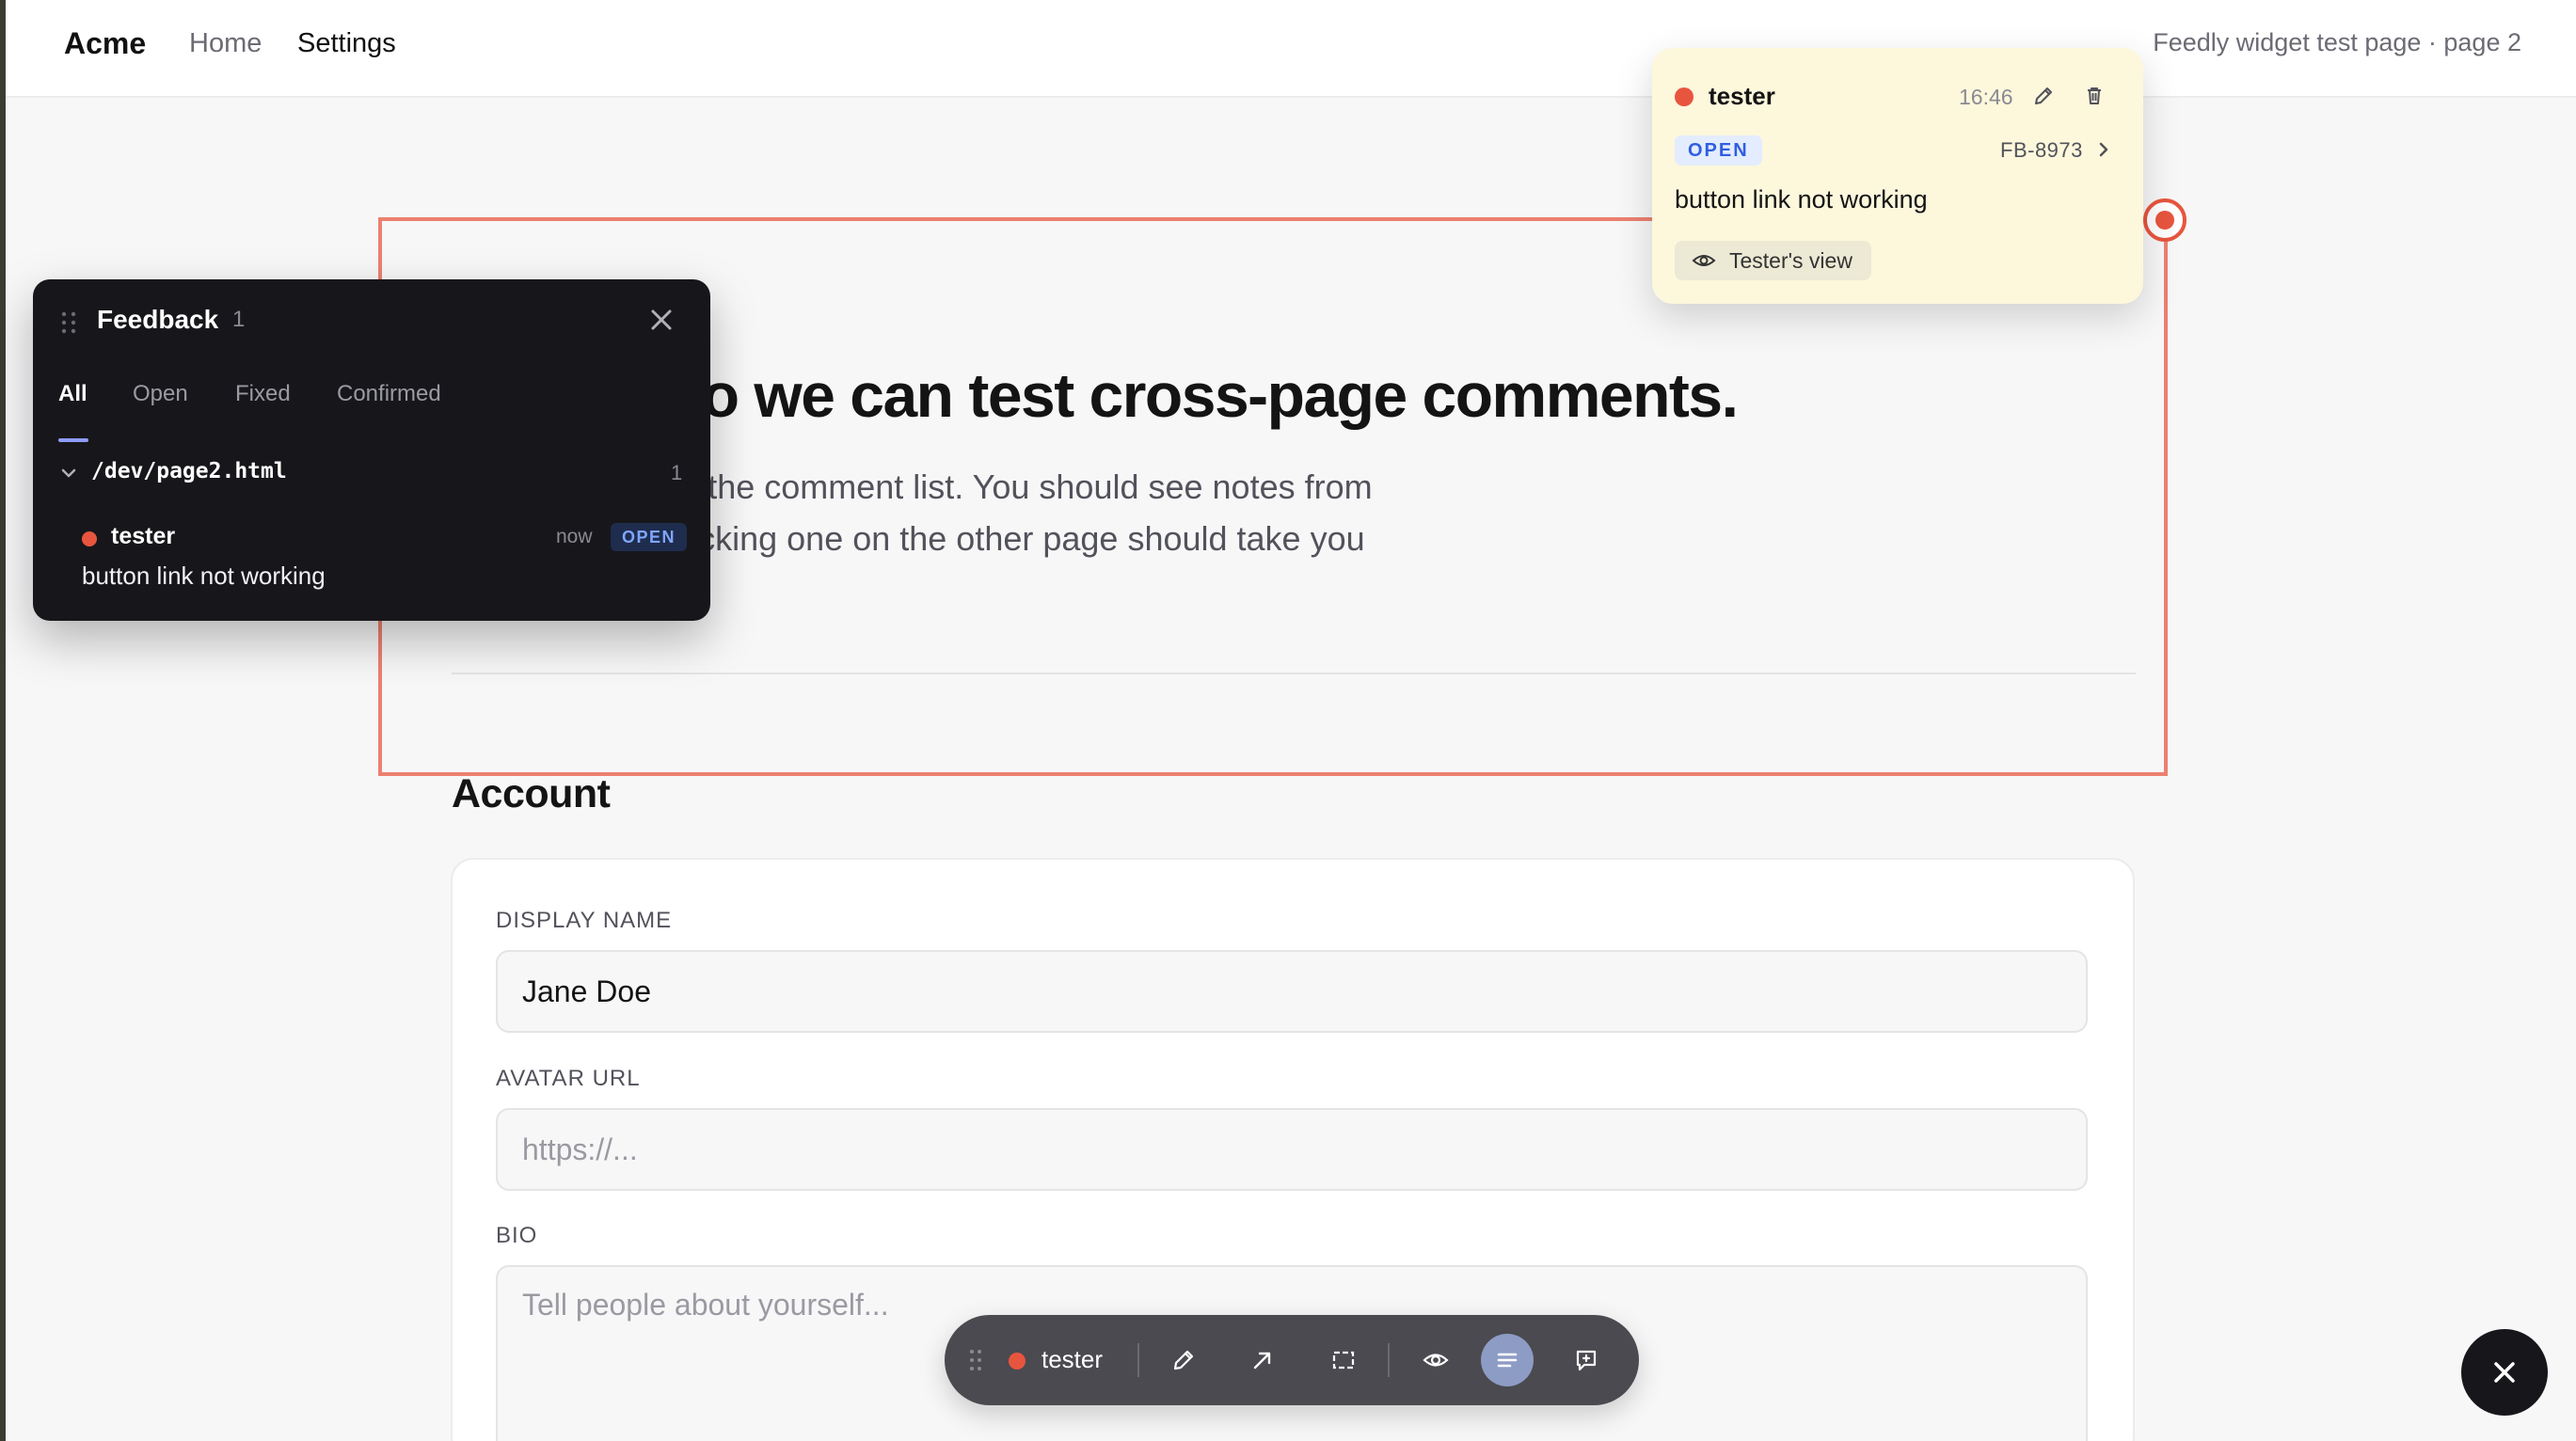  Describe the element at coordinates (3, 720) in the screenshot. I see `window-edge` at that location.